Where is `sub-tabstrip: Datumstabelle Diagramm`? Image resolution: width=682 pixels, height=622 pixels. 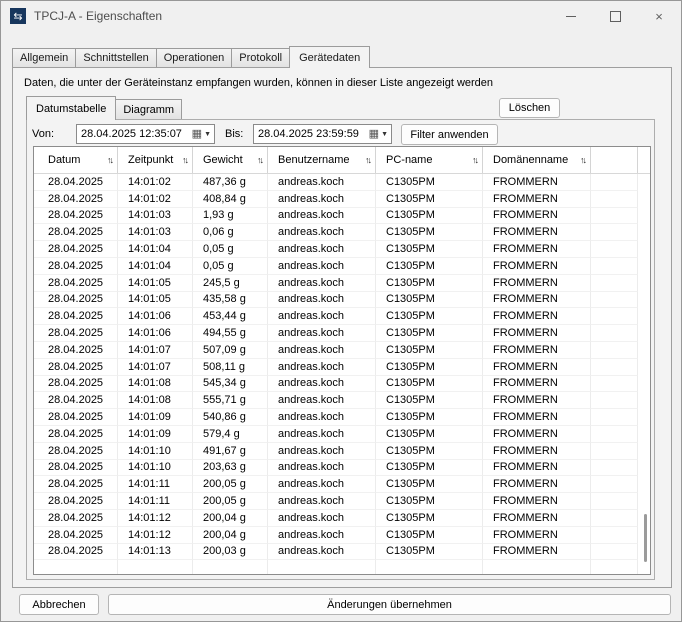 sub-tabstrip: Datumstabelle Diagramm is located at coordinates (104, 108).